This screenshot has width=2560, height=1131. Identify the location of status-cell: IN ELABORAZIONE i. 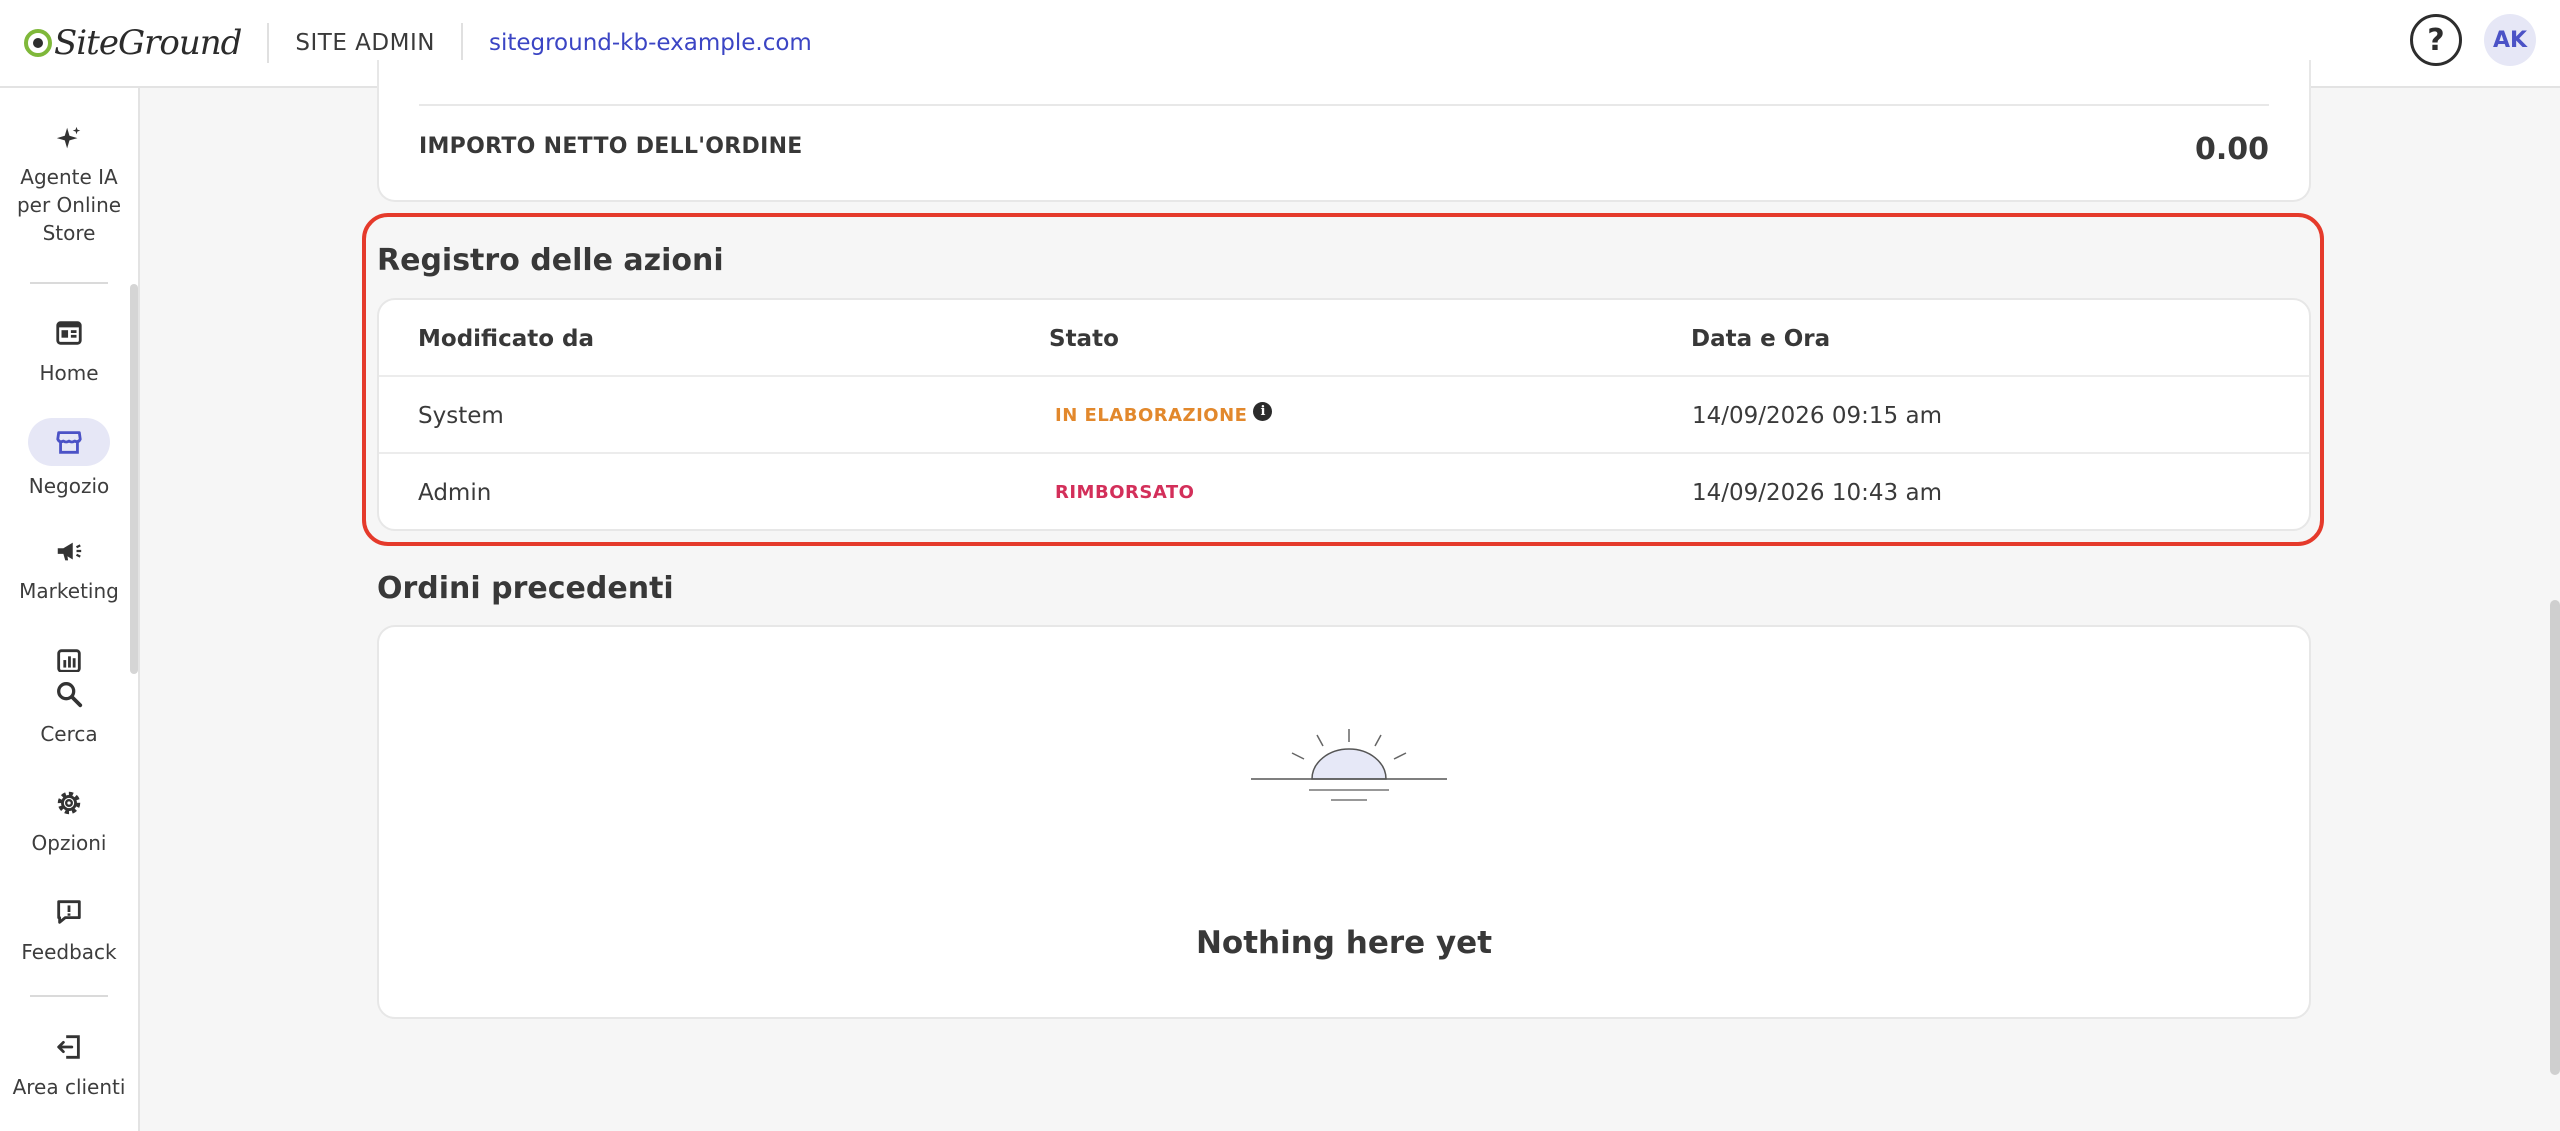
(1160, 415).